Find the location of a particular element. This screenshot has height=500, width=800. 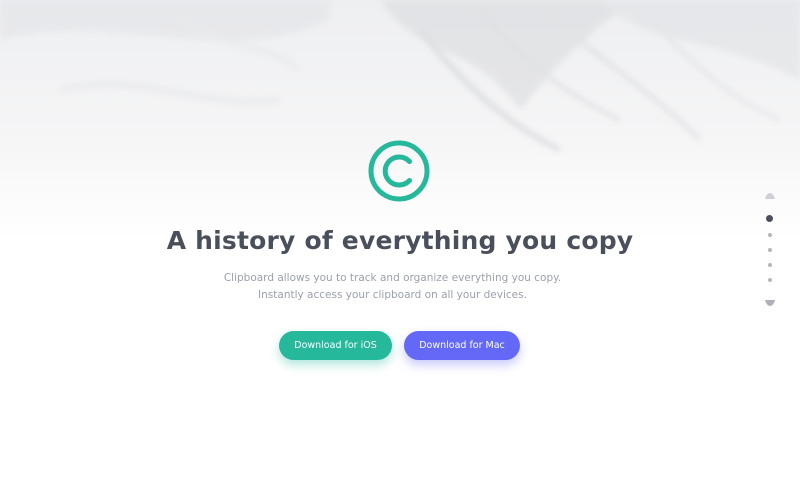

download-mac-button: Download for Mac is located at coordinates (462, 345).